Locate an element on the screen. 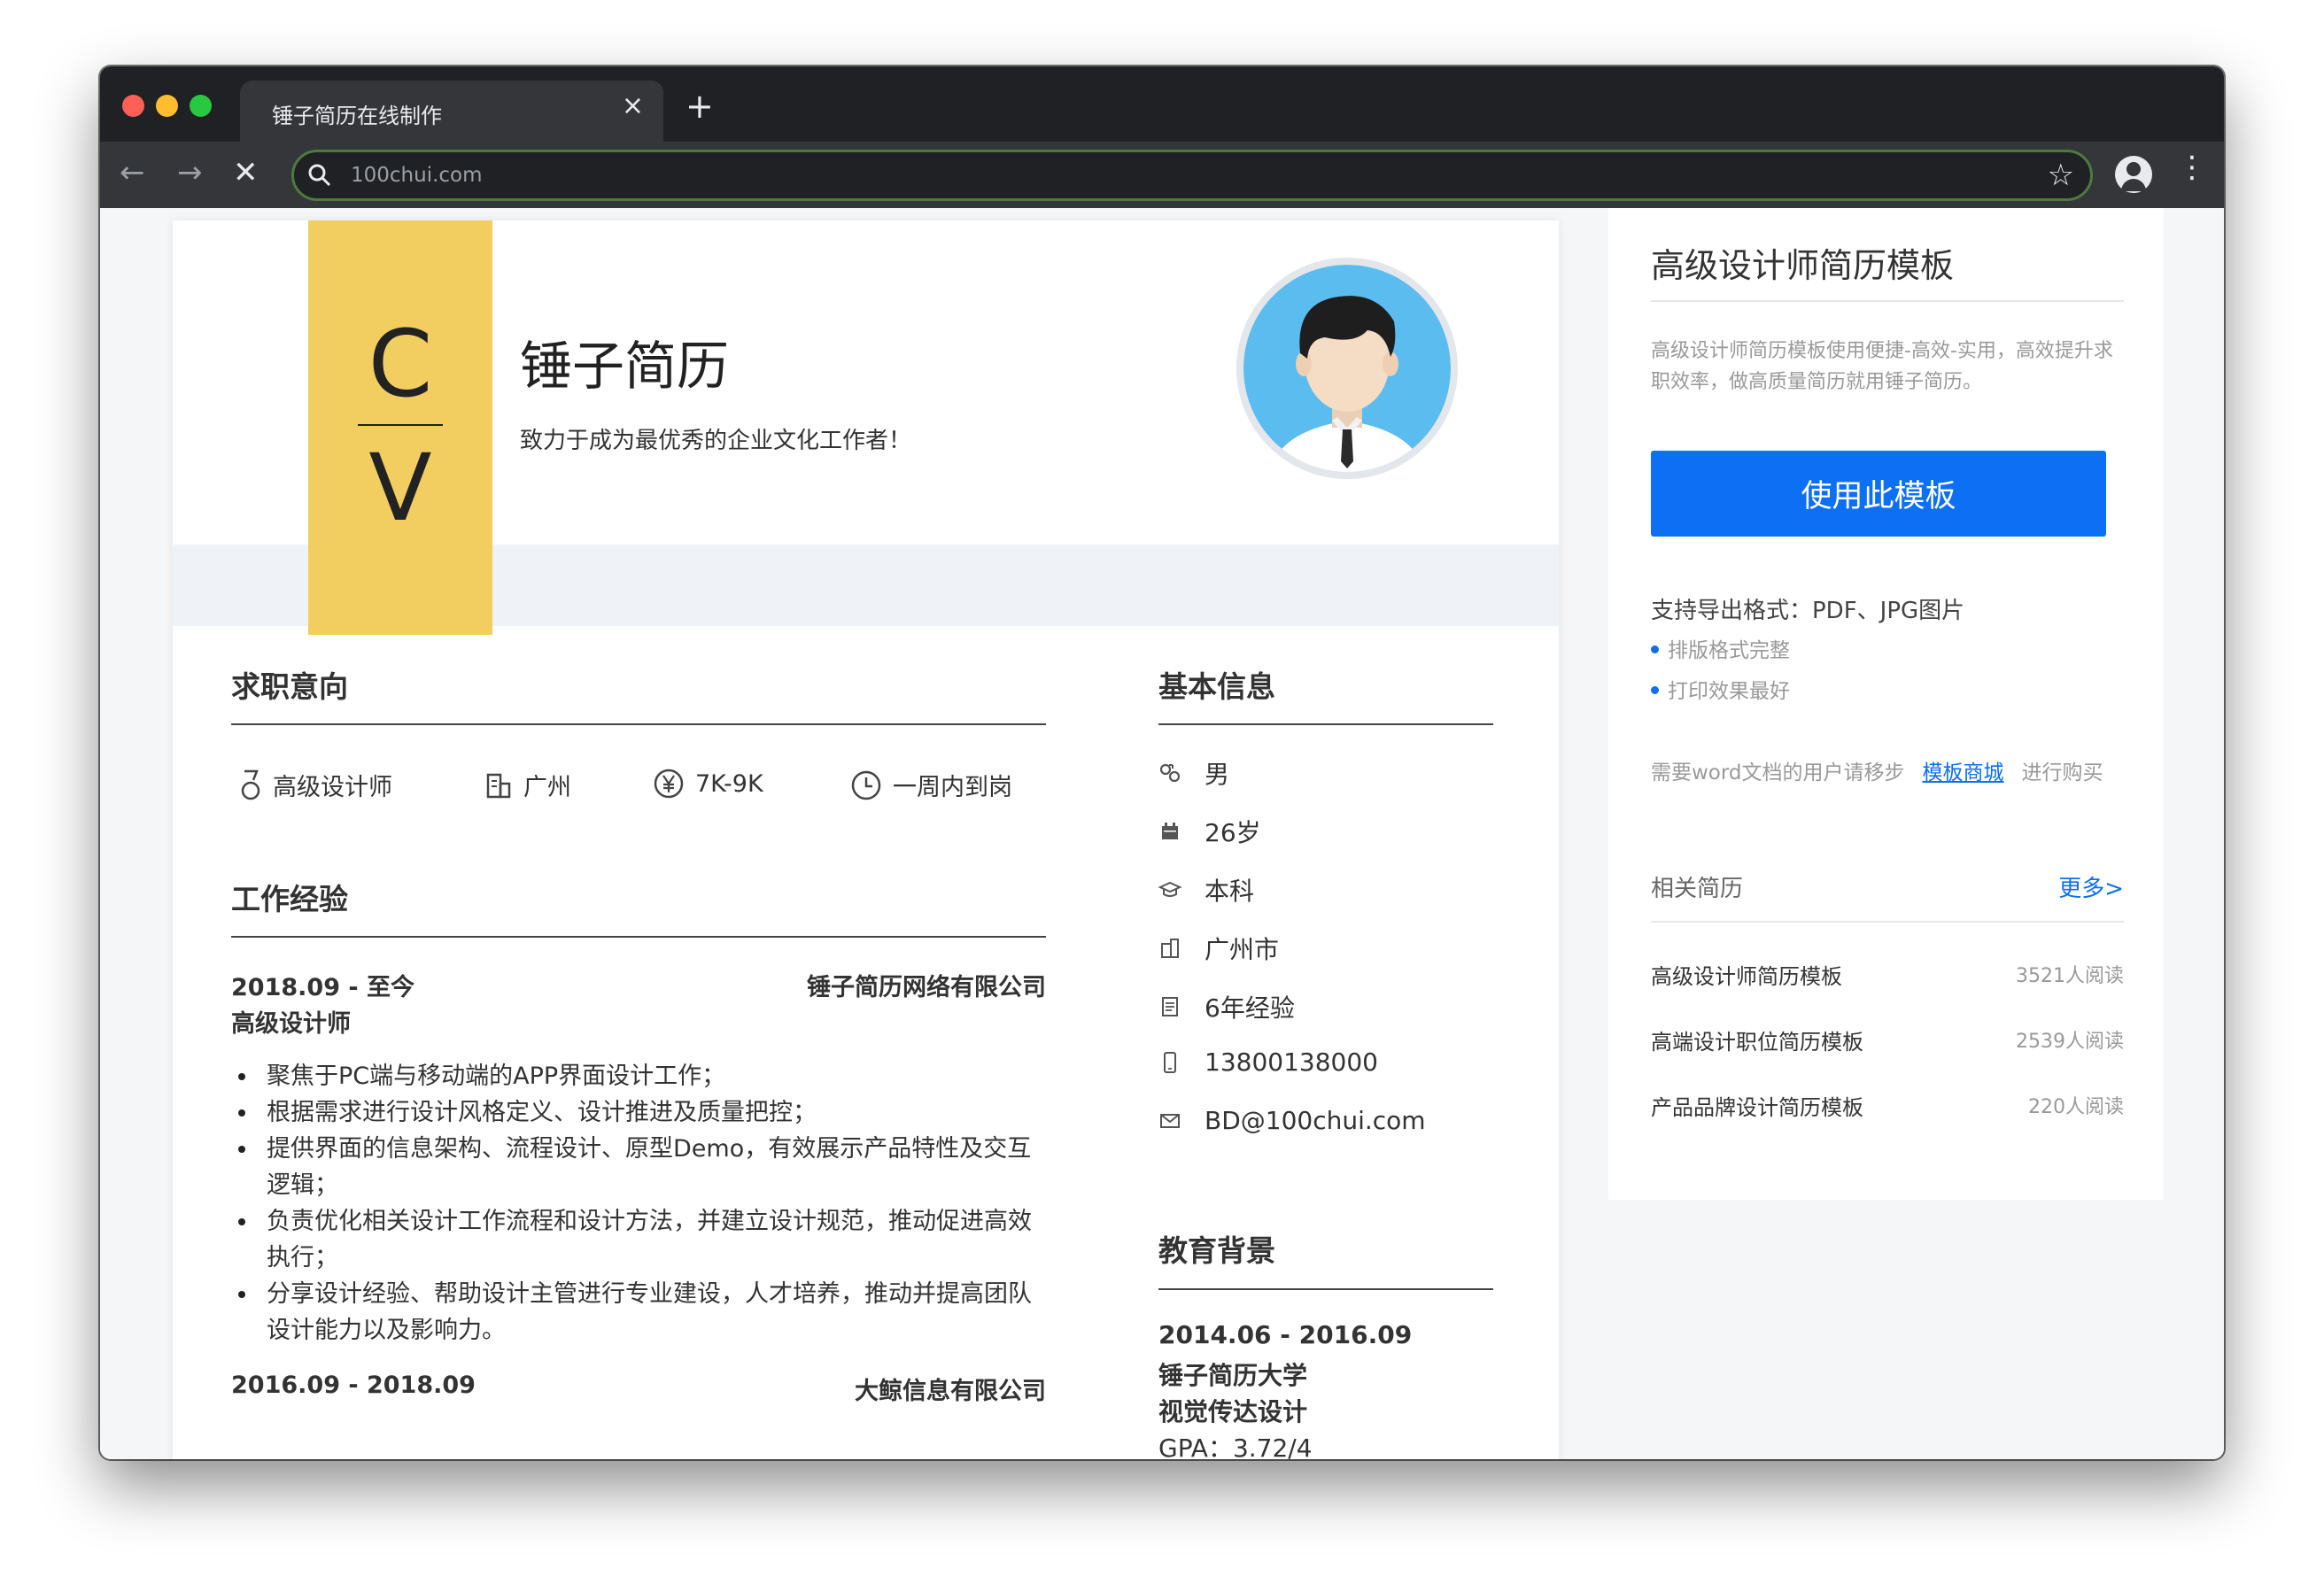  intent-city: 广州 is located at coordinates (527, 785).